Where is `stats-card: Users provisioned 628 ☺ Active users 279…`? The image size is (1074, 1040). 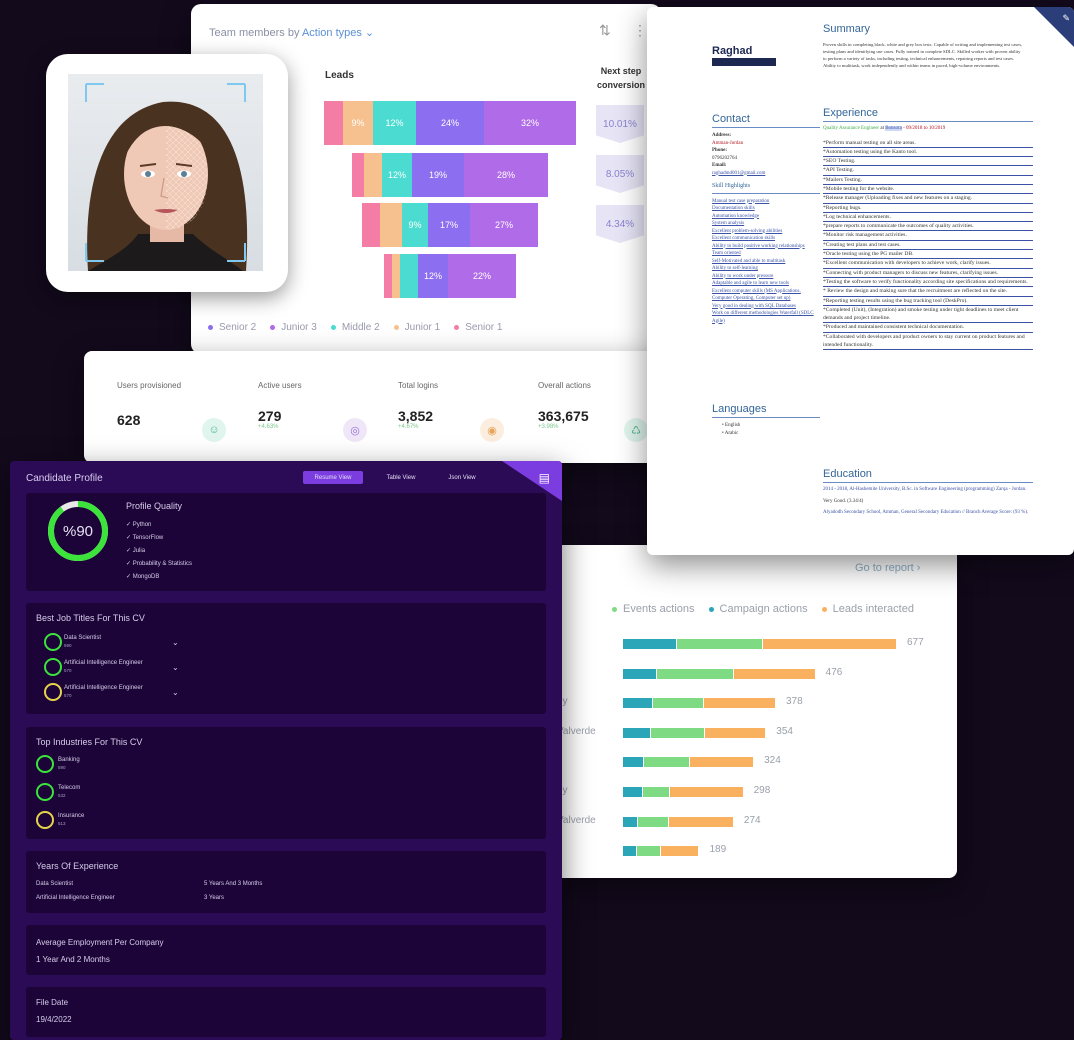
stats-card: Users provisioned 628 ☺ Active users 279… is located at coordinates (404, 407).